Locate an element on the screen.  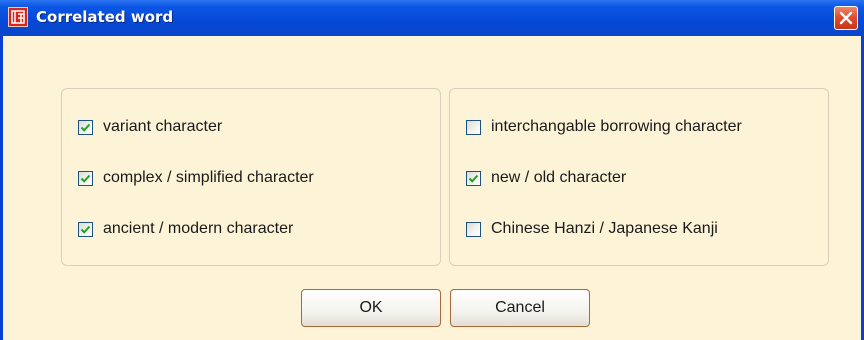
app-seal-icon is located at coordinates (18, 17).